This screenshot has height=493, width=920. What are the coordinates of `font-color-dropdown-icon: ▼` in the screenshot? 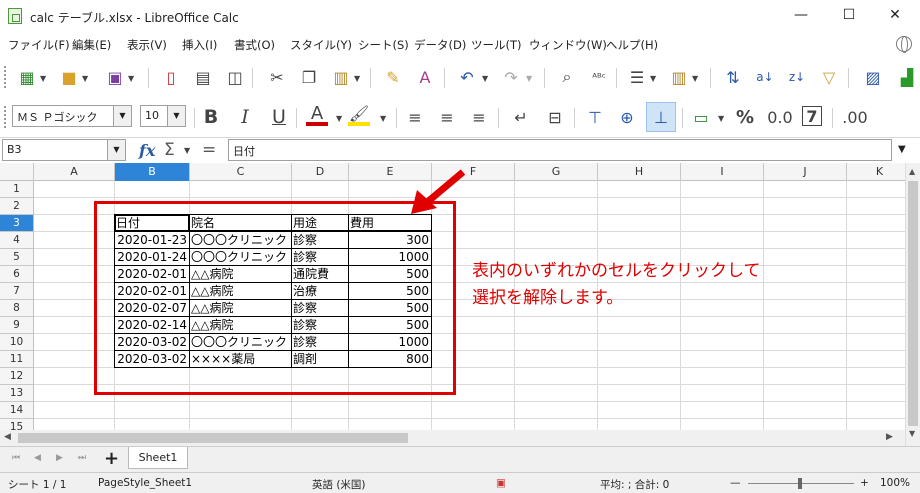 It's located at (339, 118).